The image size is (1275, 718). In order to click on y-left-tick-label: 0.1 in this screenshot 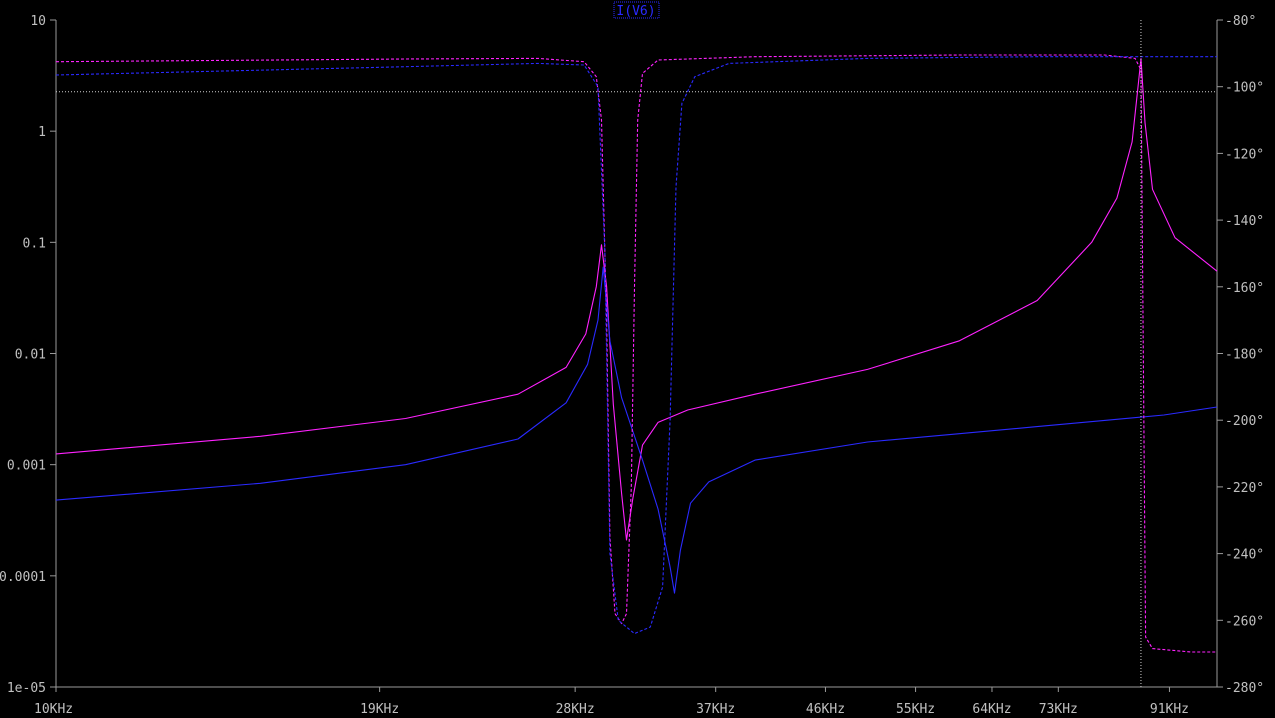, I will do `click(34, 243)`.